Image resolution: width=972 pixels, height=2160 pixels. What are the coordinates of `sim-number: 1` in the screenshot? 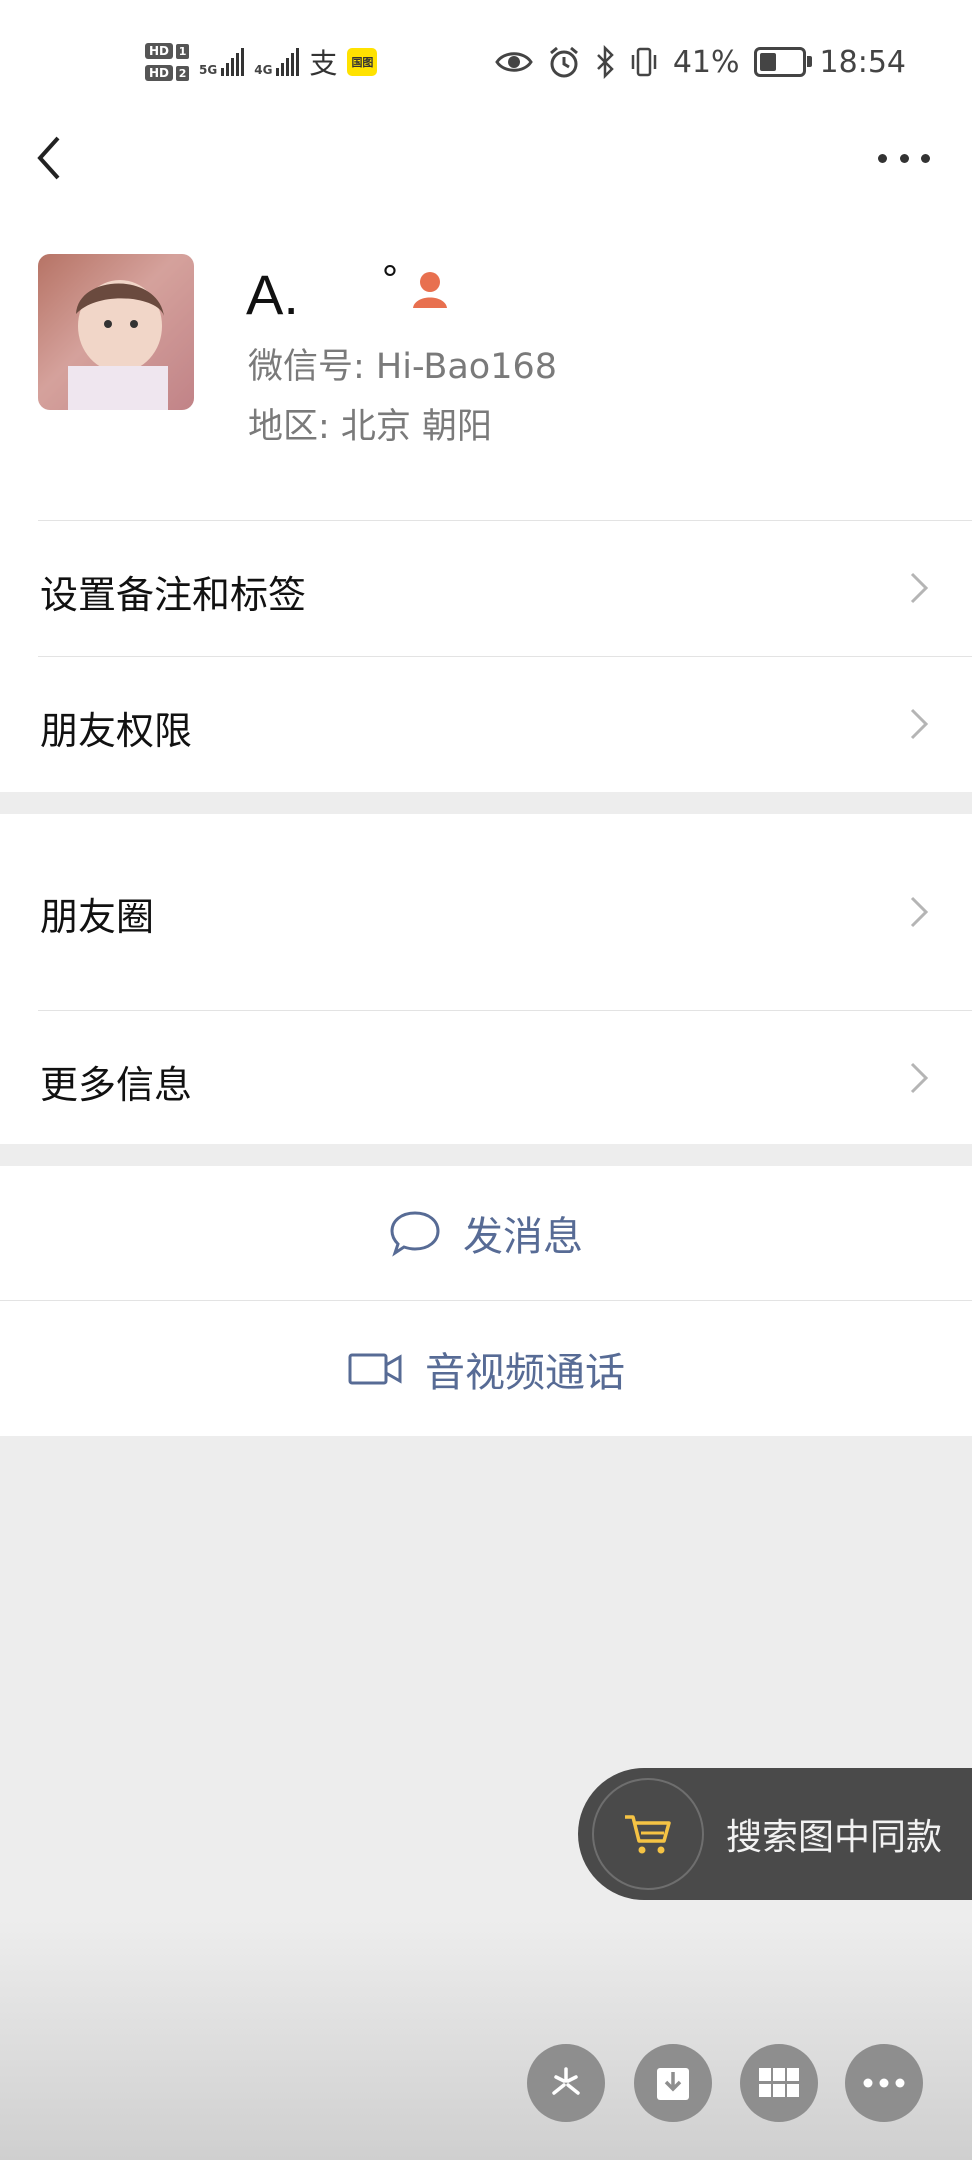 It's located at (183, 51).